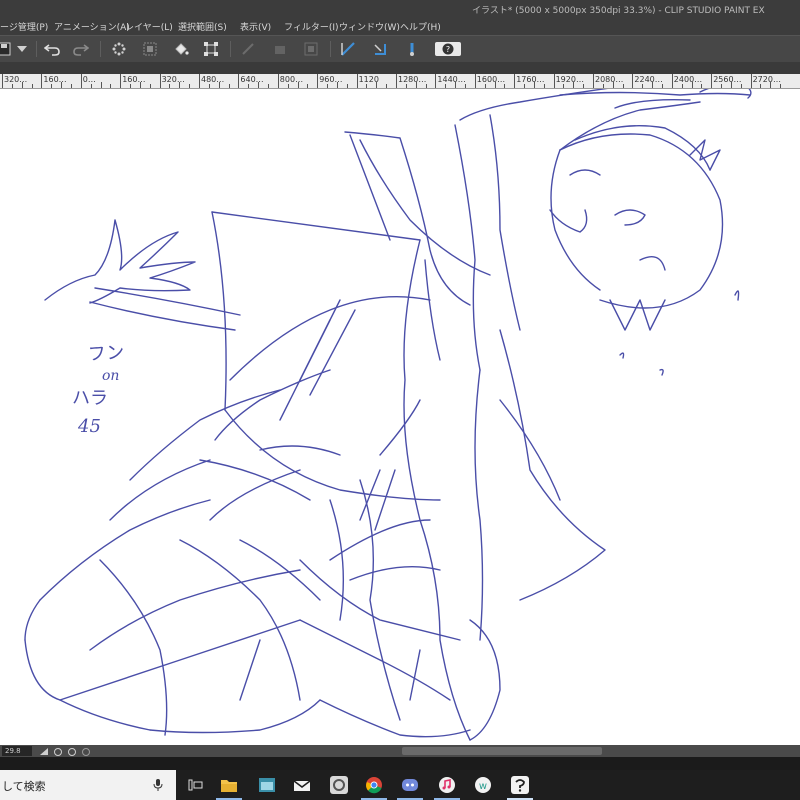  I want to click on ring-app-icon, so click(339, 785).